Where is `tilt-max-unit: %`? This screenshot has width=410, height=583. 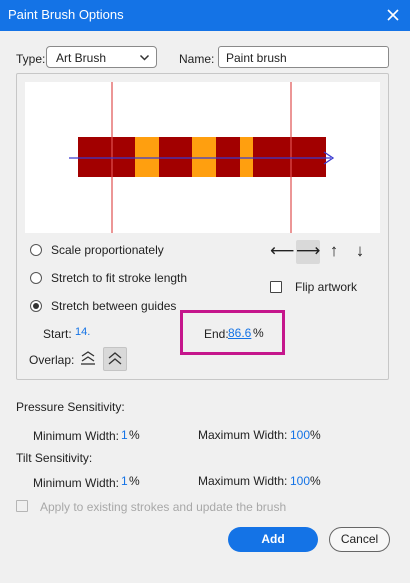 tilt-max-unit: % is located at coordinates (315, 481).